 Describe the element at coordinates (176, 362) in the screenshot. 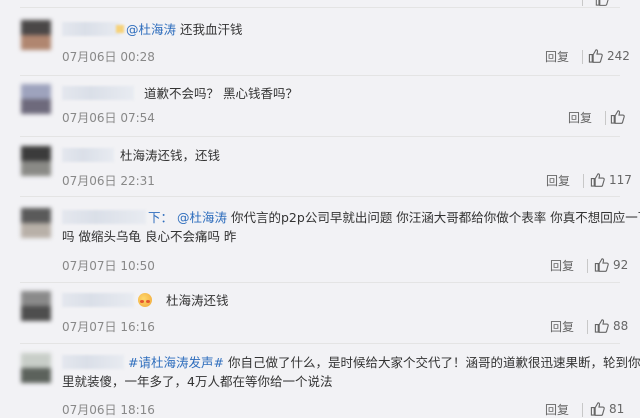

I see `topic-hashtag-link: #请杜海涛发声#` at that location.